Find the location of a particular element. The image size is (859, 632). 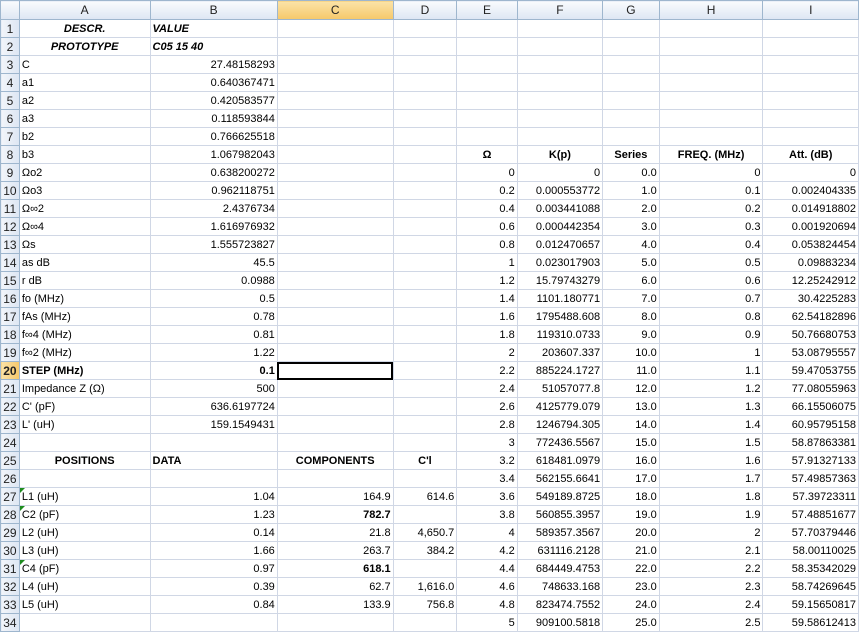

cell-d10 is located at coordinates (425, 190).